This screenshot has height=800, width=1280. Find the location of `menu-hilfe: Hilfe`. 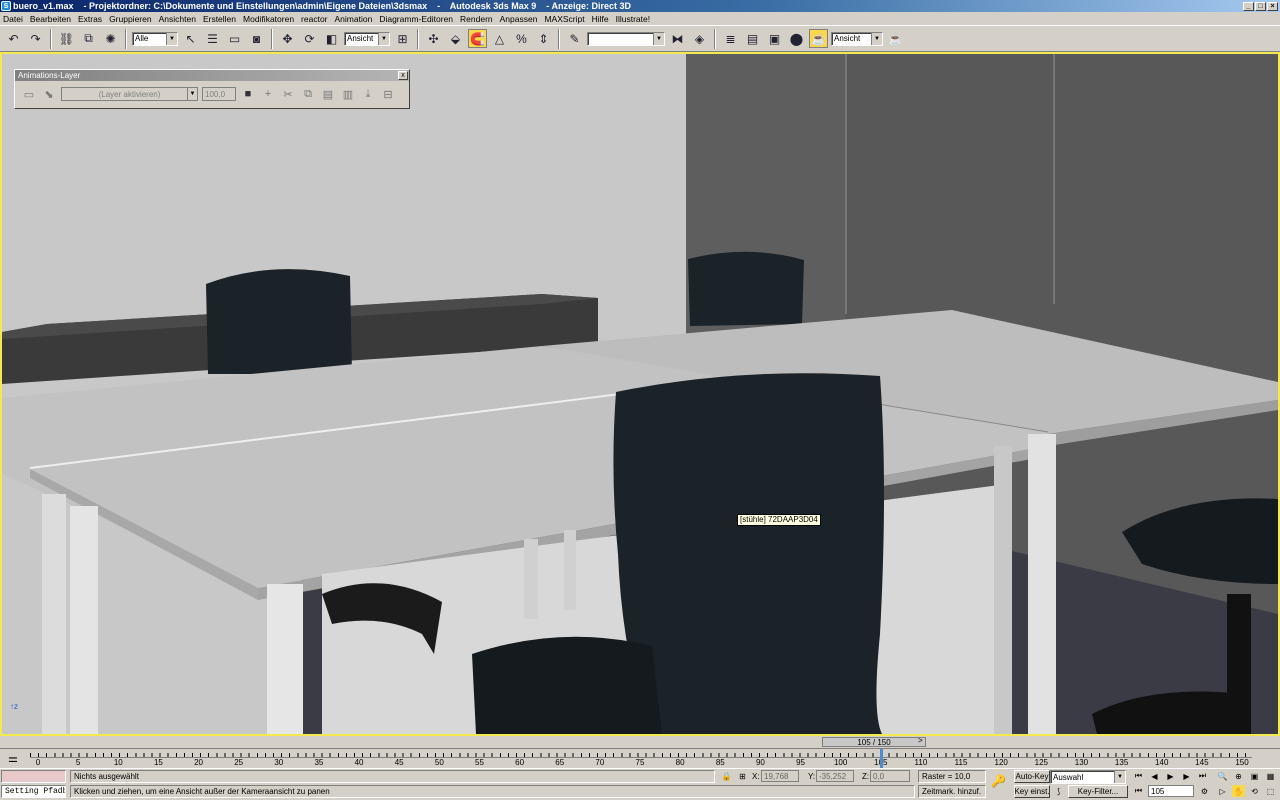

menu-hilfe: Hilfe is located at coordinates (600, 19).